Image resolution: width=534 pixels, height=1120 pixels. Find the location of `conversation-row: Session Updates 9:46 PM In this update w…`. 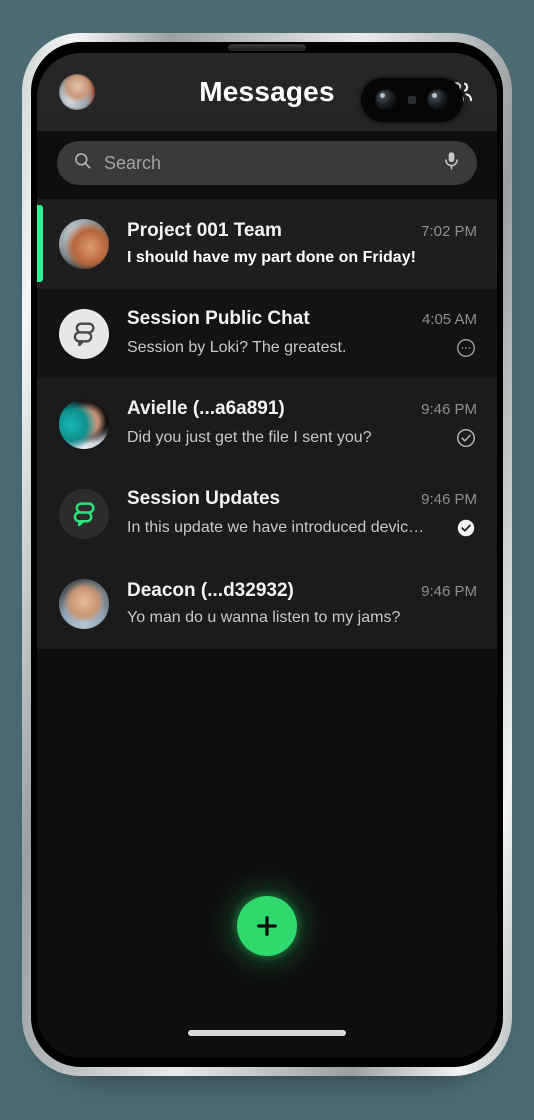

conversation-row: Session Updates 9:46 PM In this update w… is located at coordinates (267, 514).